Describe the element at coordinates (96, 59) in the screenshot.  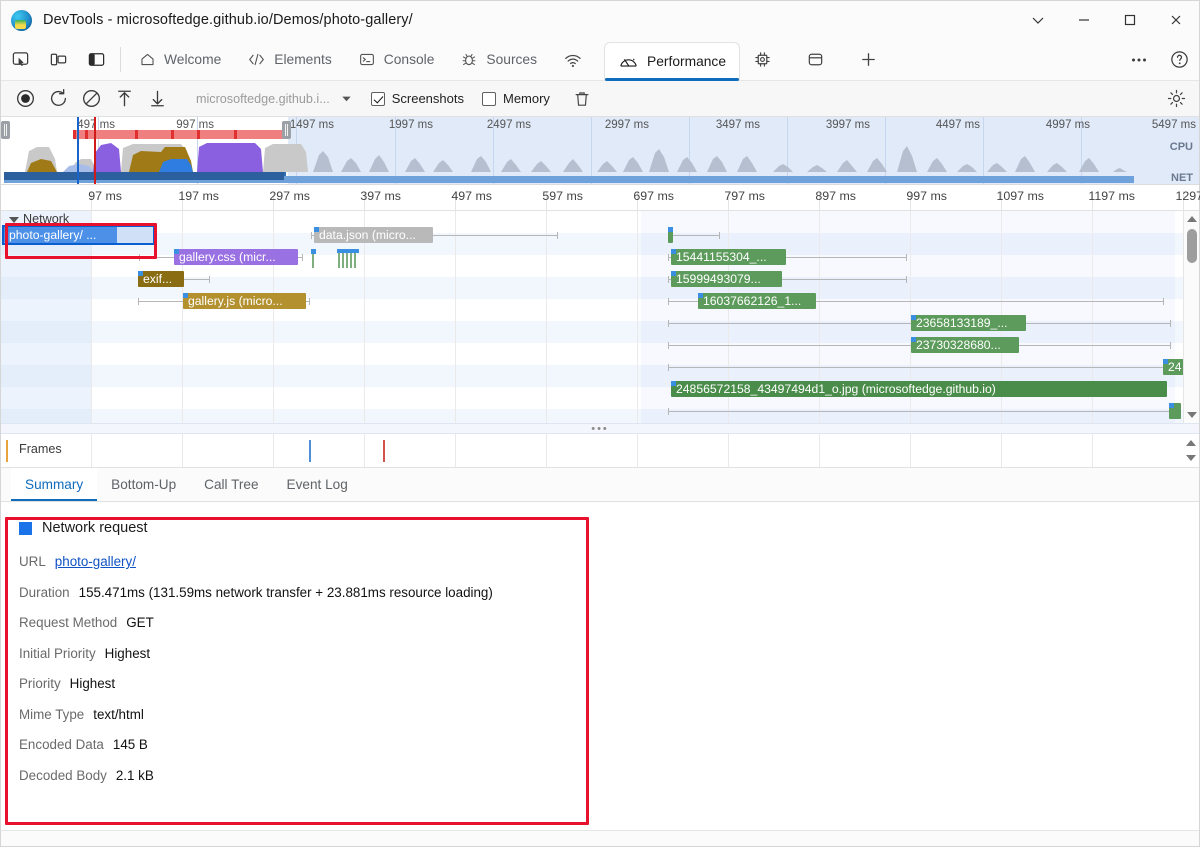
I see `dock-panel-icon` at that location.